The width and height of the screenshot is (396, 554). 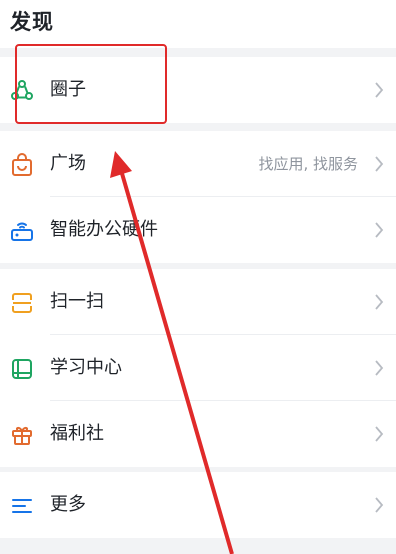 I want to click on menu-item-label: 扫一扫, so click(x=77, y=301).